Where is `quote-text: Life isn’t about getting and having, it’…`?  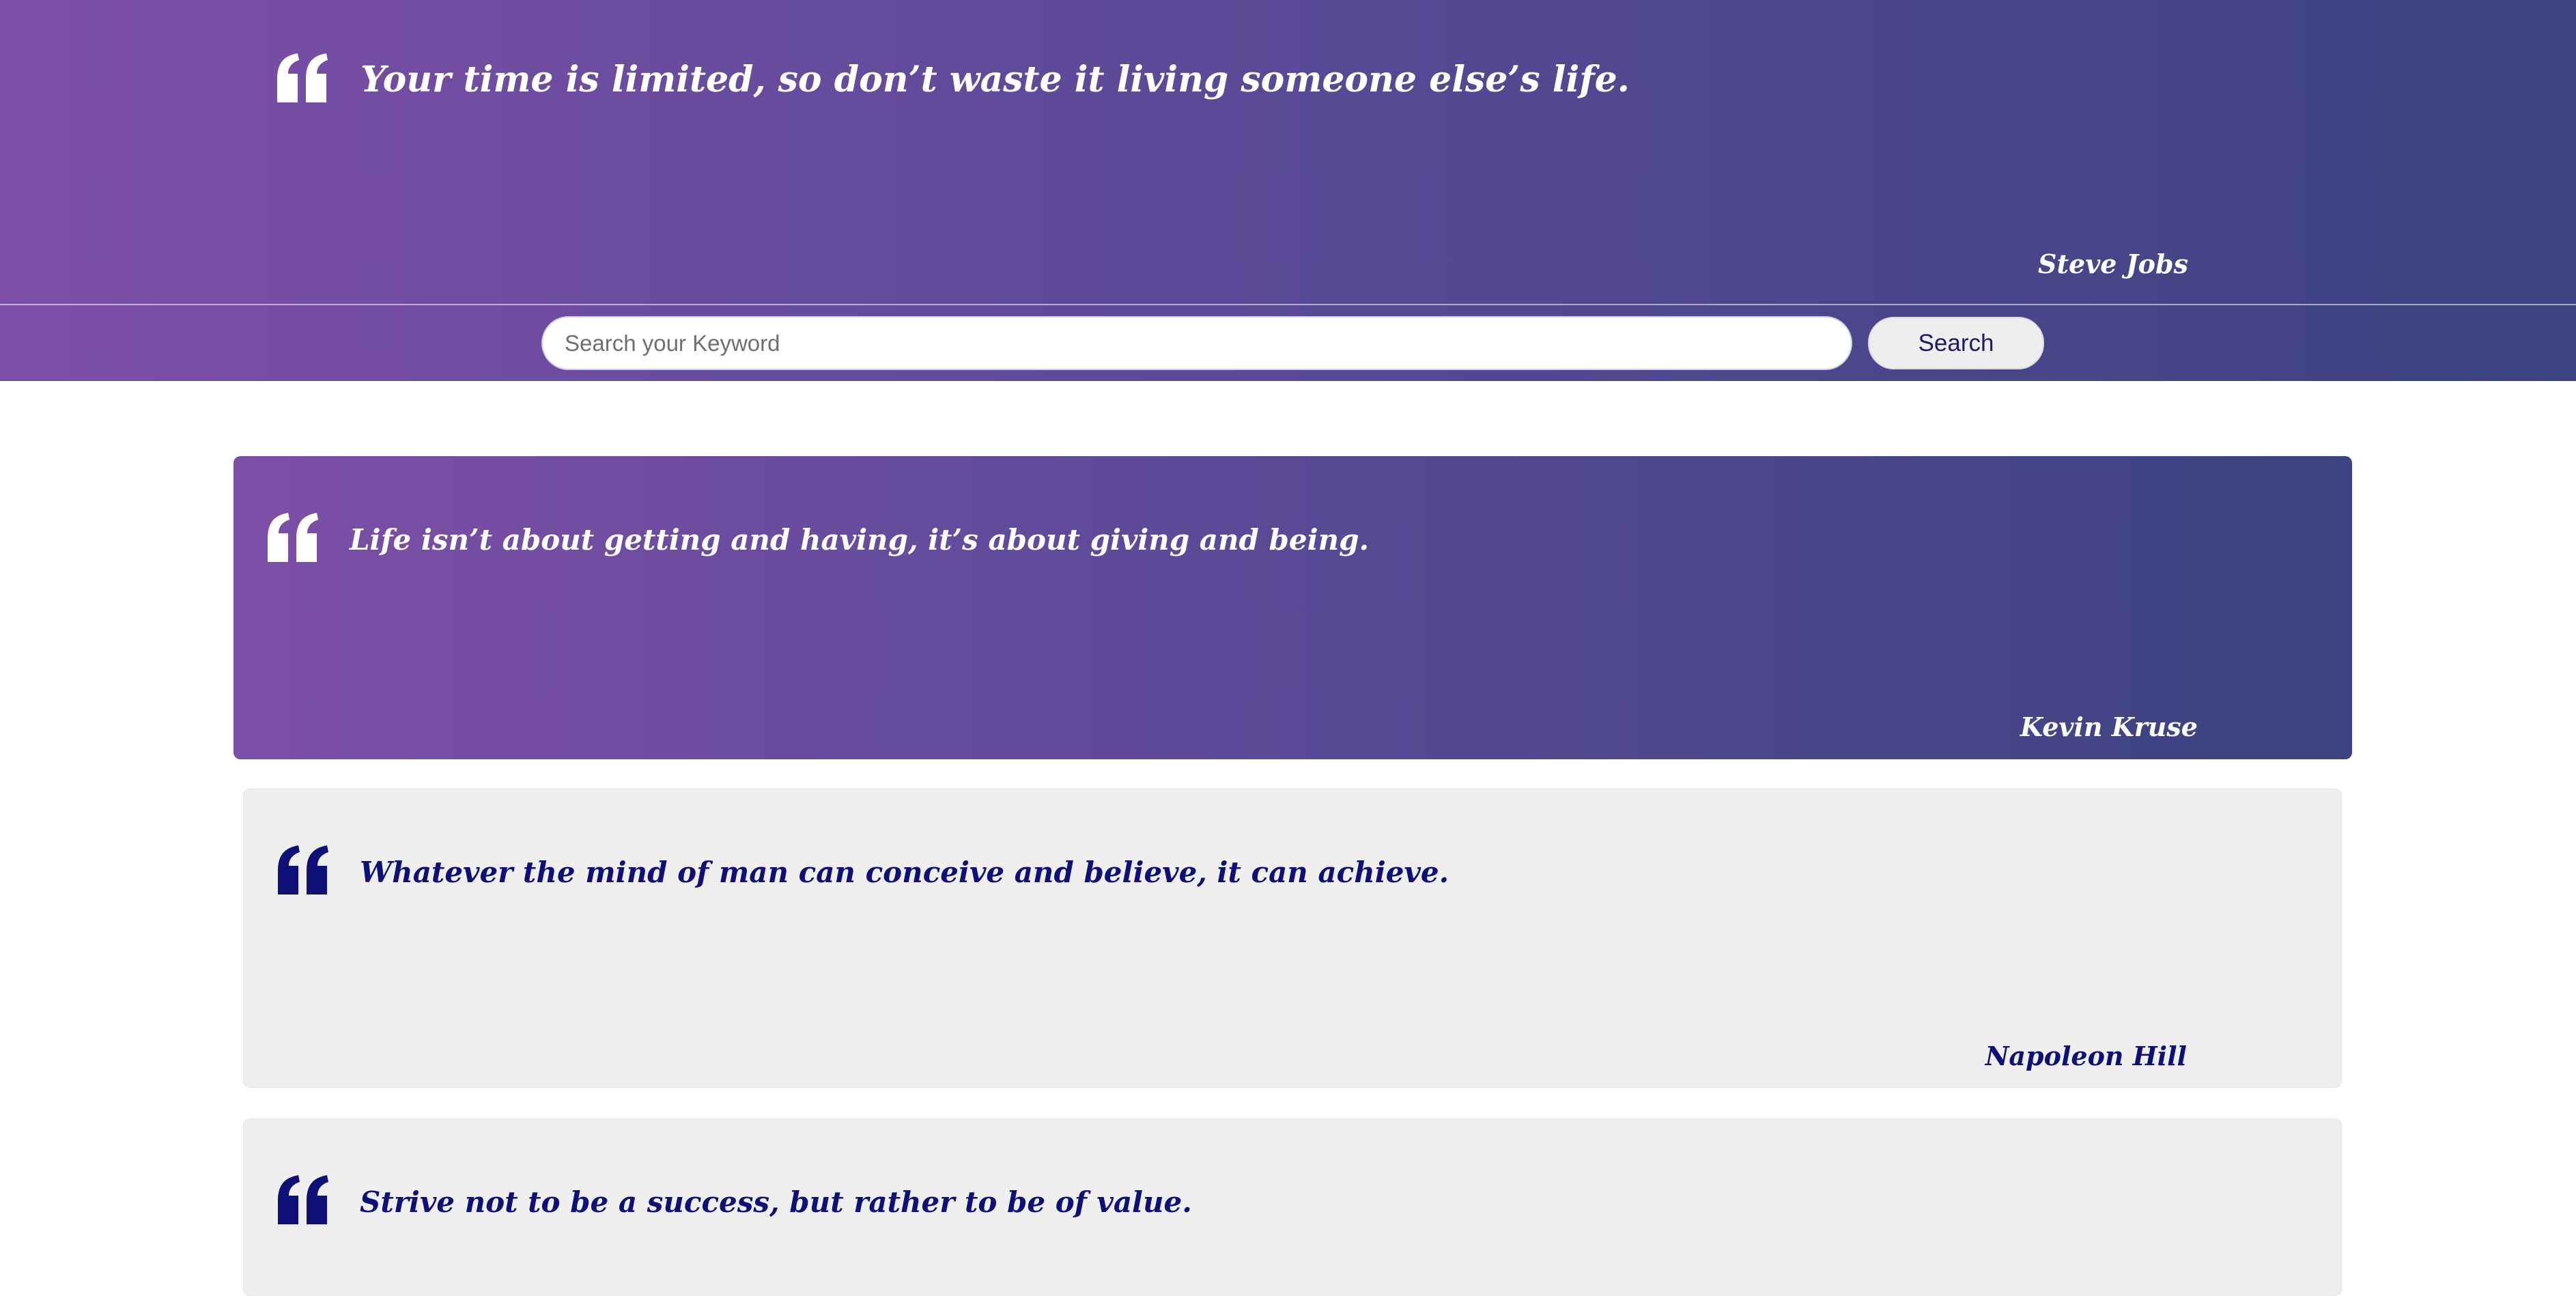 quote-text: Life isn’t about getting and having, it’… is located at coordinates (860, 540).